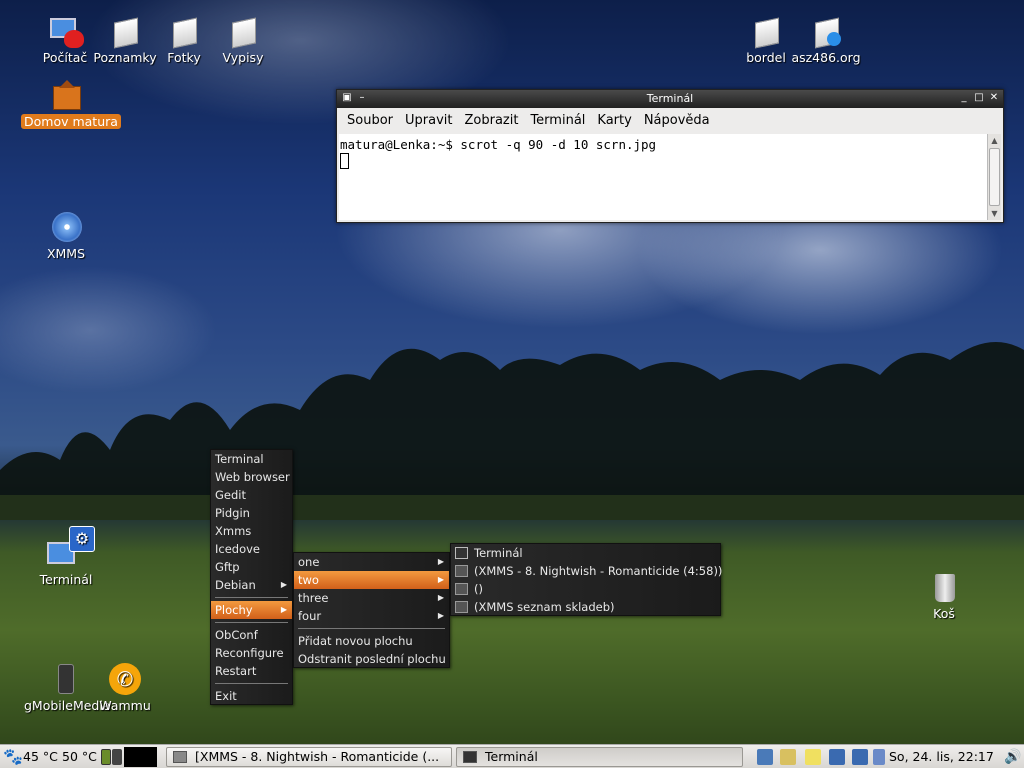 This screenshot has height=768, width=1024. Describe the element at coordinates (544, 607) in the screenshot. I see `menu-item-label: (XMMS seznam skladeb)` at that location.